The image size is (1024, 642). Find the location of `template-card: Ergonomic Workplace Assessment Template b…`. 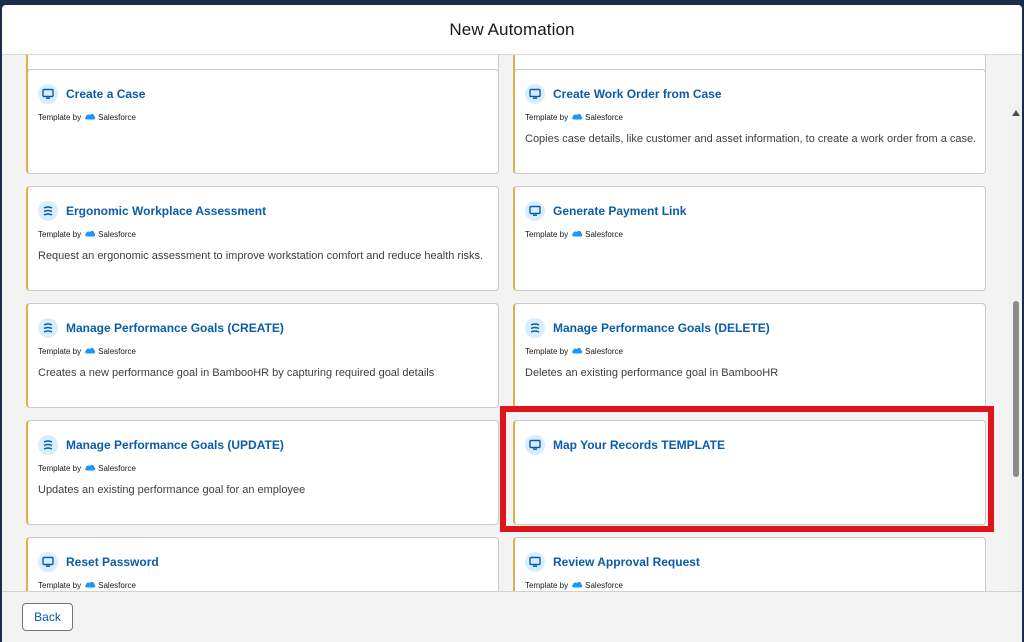

template-card: Ergonomic Workplace Assessment Template b… is located at coordinates (262, 238).